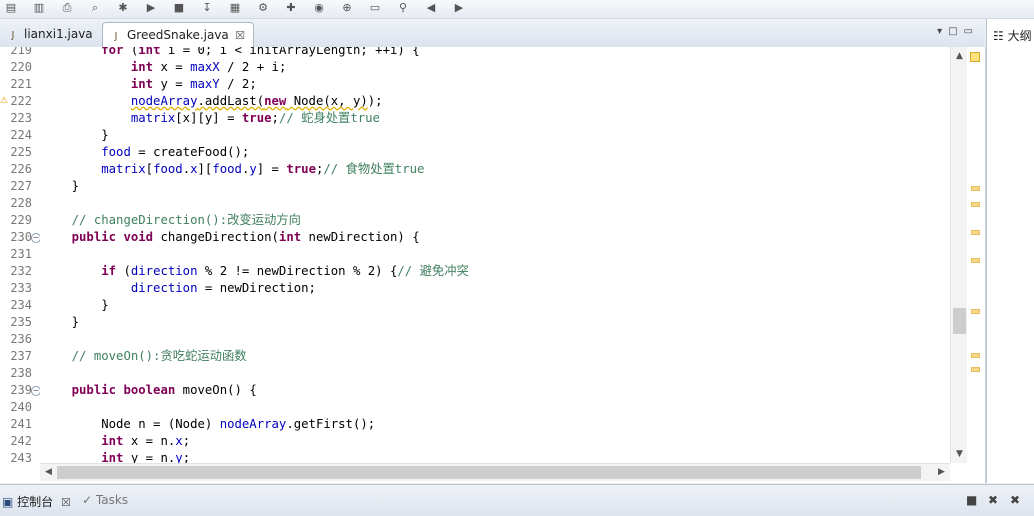 This screenshot has width=1034, height=516. I want to click on horizontal-scroll-thumb, so click(489, 472).